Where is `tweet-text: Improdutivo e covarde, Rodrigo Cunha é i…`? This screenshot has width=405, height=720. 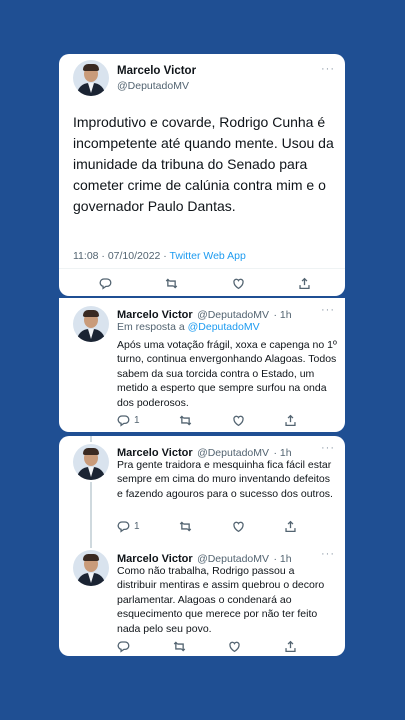 tweet-text: Improdutivo e covarde, Rodrigo Cunha é i… is located at coordinates (203, 164).